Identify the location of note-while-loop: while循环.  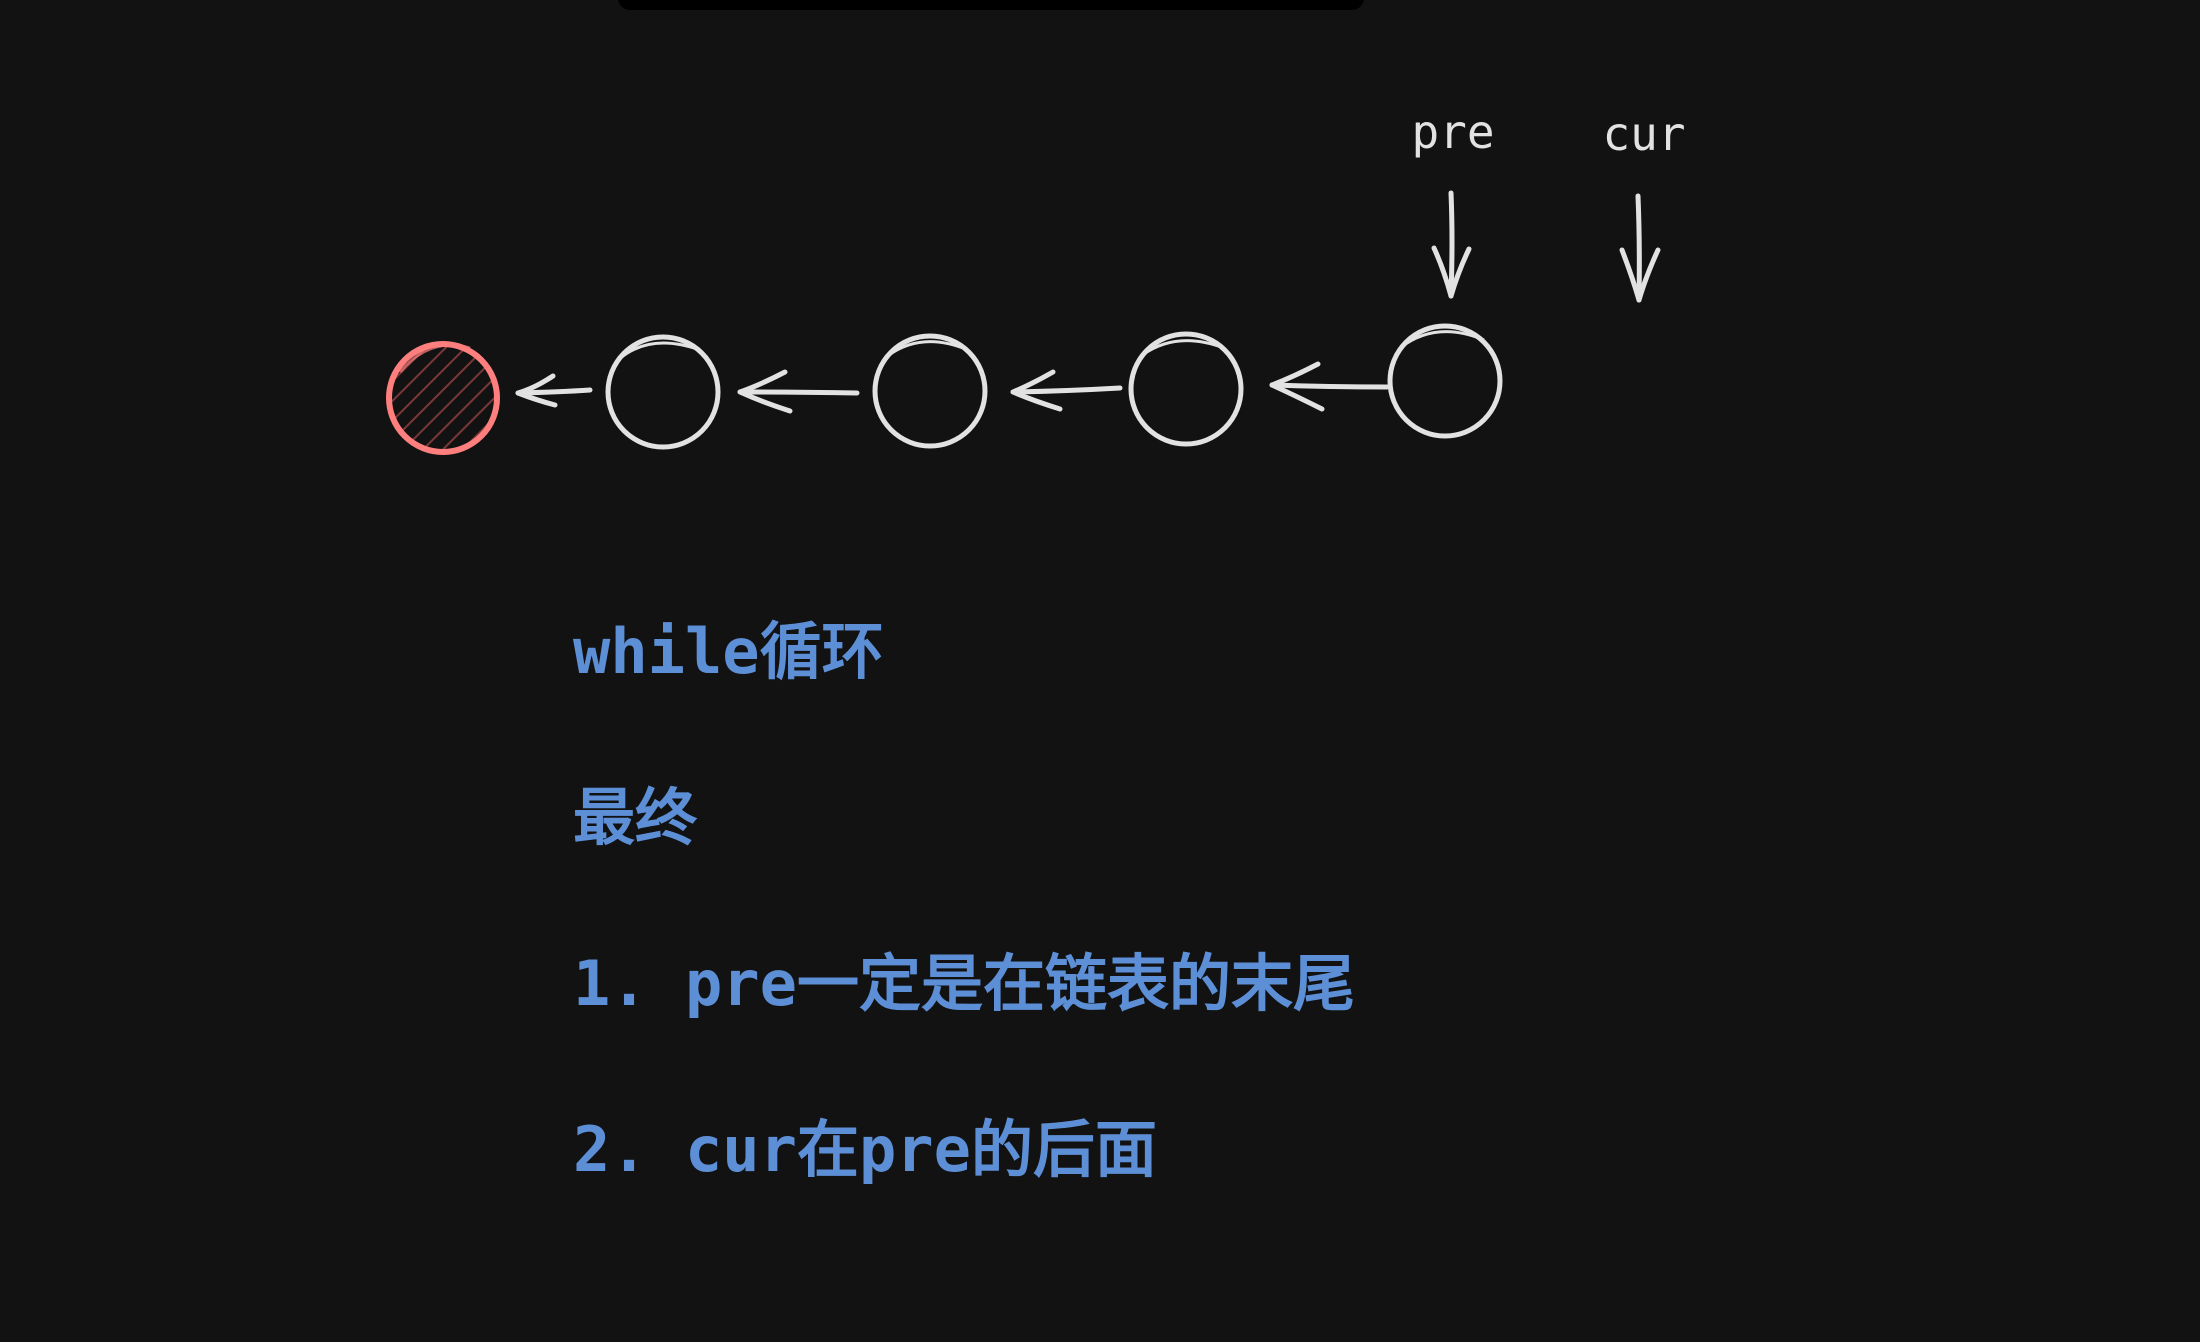
(728, 651).